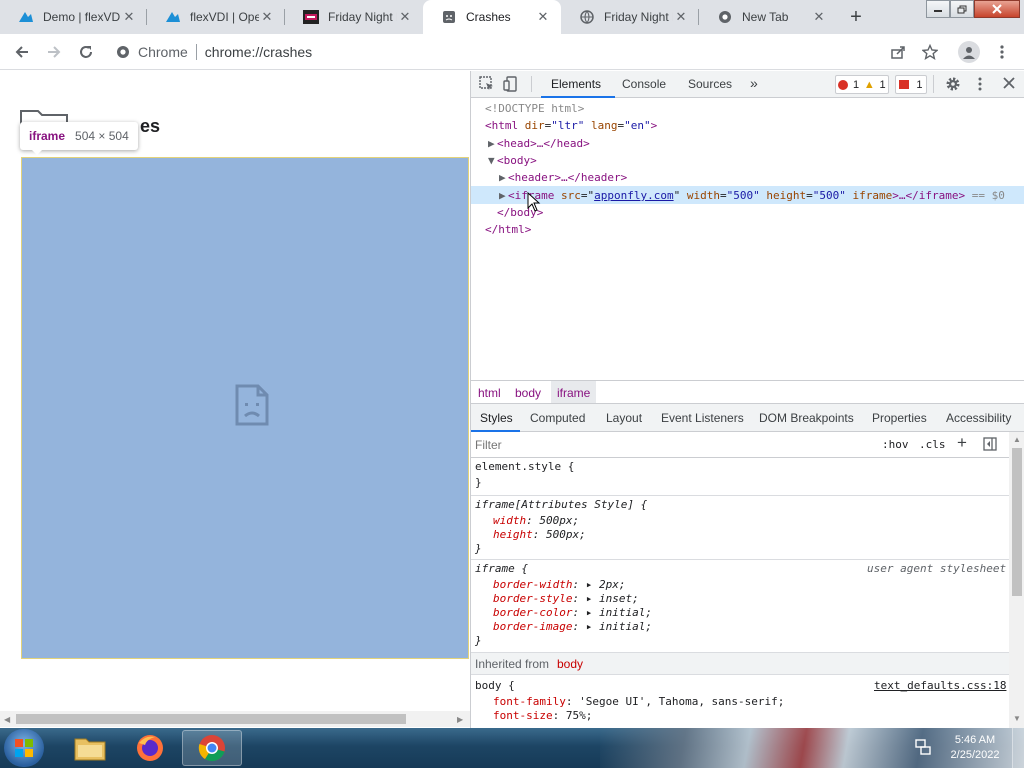  I want to click on hov-button: :hov, so click(895, 444).